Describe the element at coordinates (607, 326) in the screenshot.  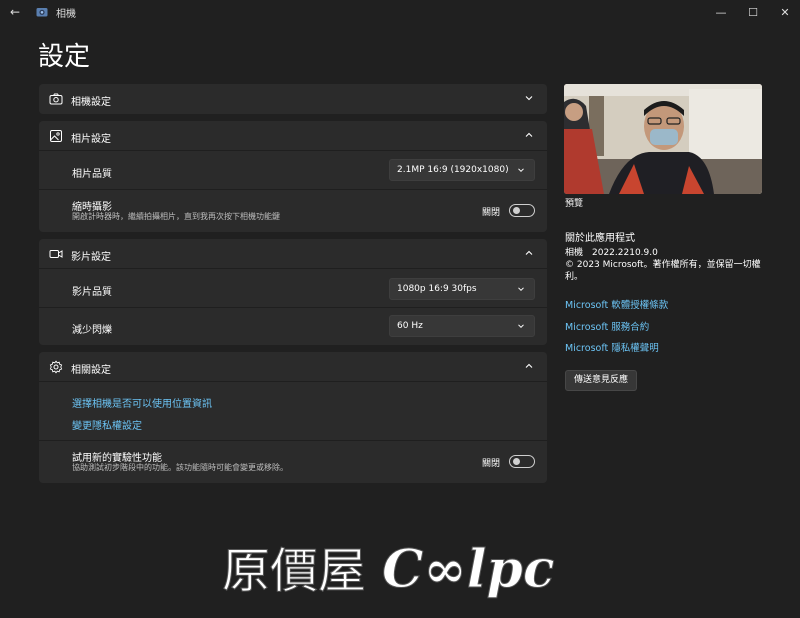
I see `service-agreement-link: Microsoft 服務合約` at that location.